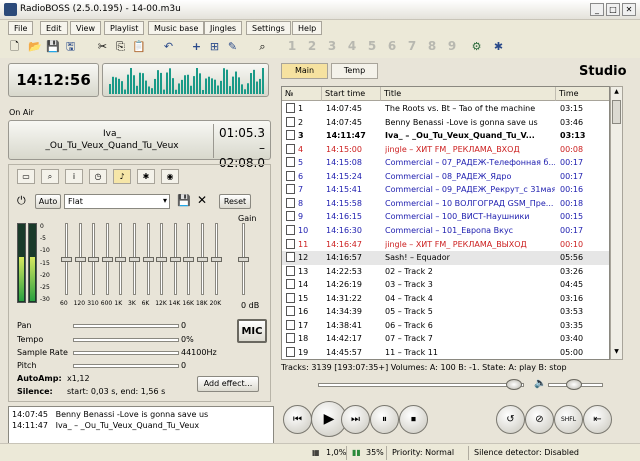 This screenshot has height=461, width=640. Describe the element at coordinates (252, 331) in the screenshot. I see `mic-button: MIC` at that location.